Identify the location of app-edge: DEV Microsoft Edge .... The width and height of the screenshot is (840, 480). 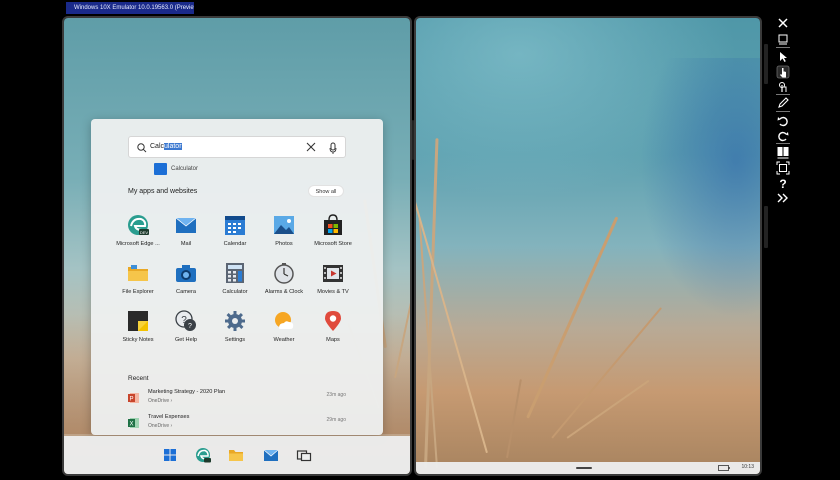
(138, 234).